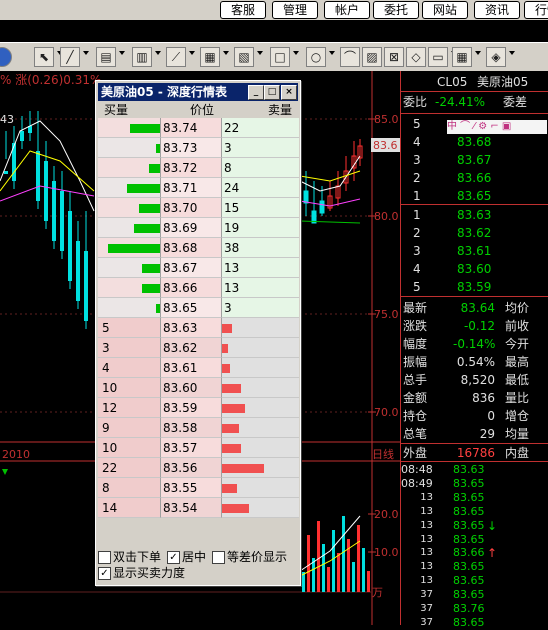  What do you see at coordinates (243, 10) in the screenshot?
I see `menu-kefu-button: 客服` at bounding box center [243, 10].